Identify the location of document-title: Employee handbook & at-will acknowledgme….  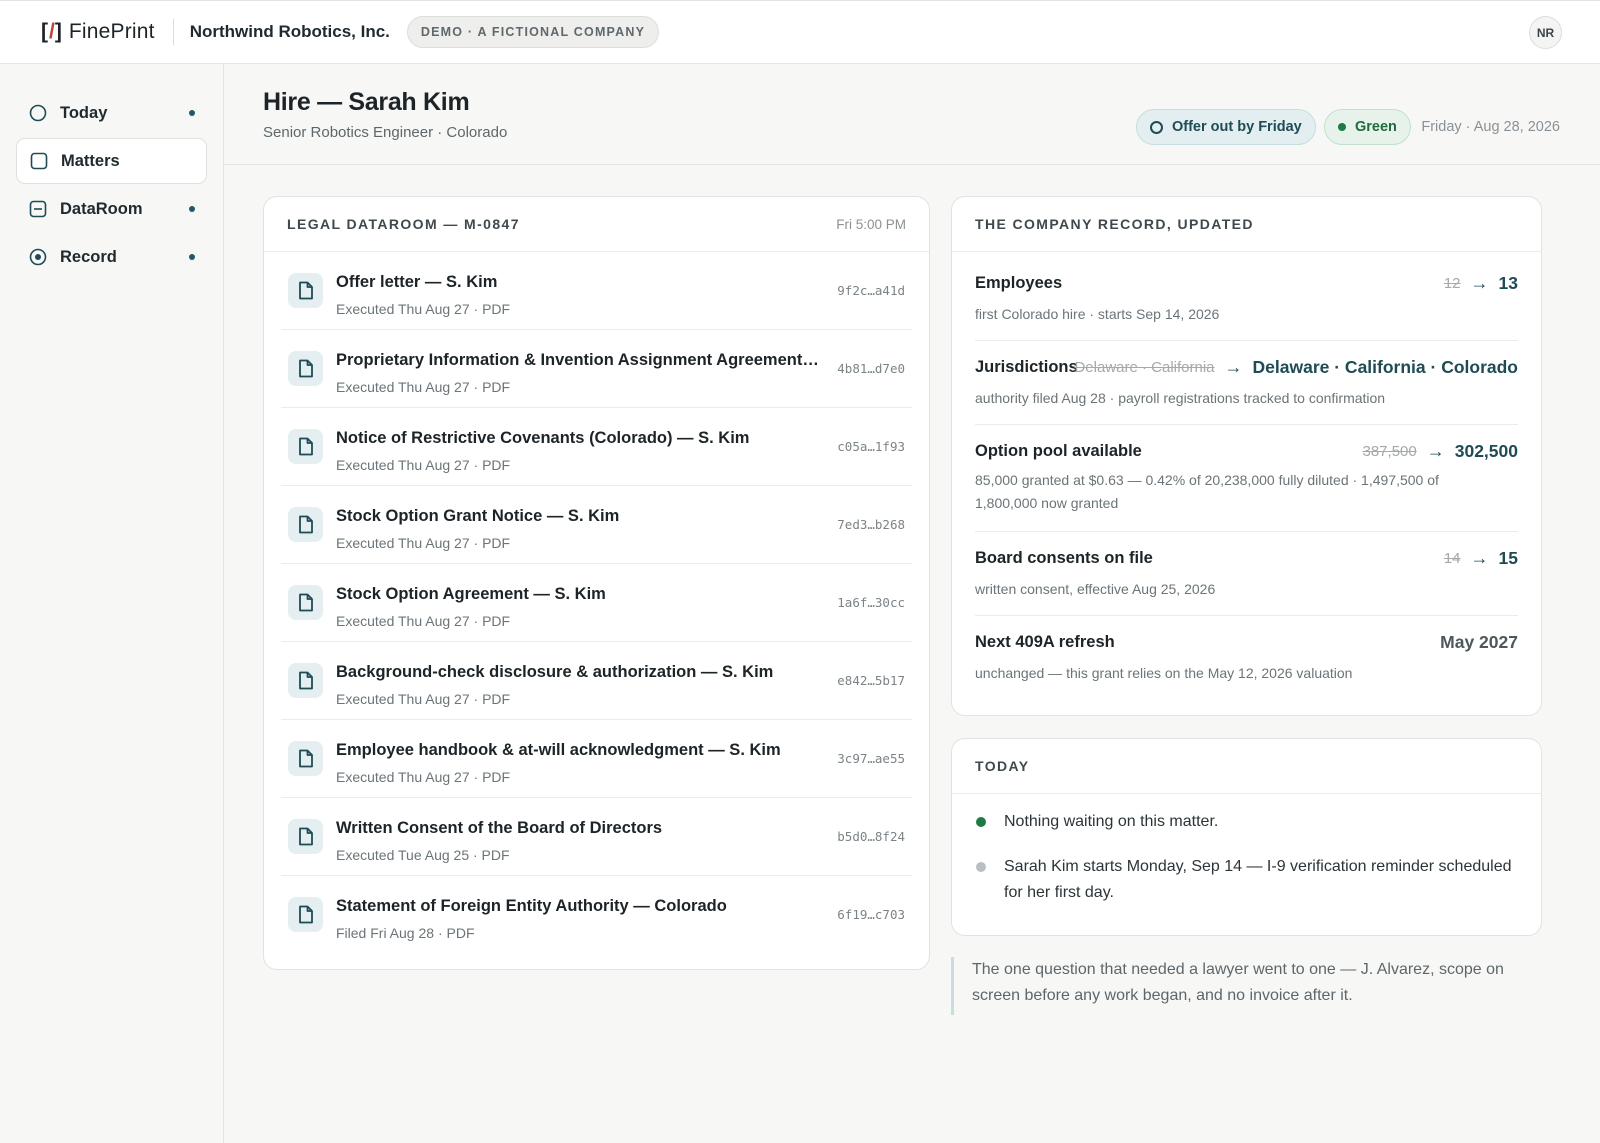
(558, 750).